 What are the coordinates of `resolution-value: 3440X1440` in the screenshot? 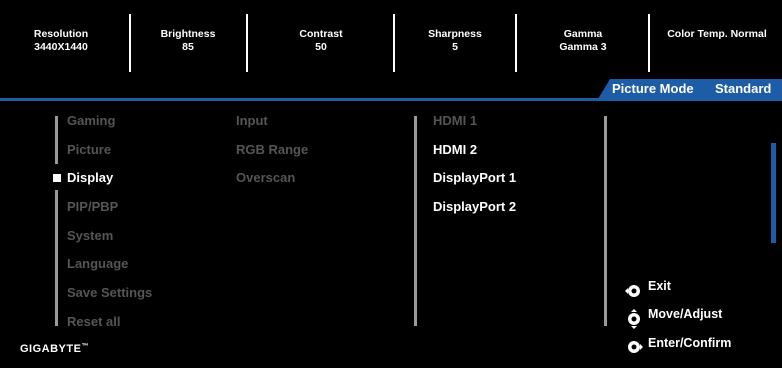 It's located at (61, 47).